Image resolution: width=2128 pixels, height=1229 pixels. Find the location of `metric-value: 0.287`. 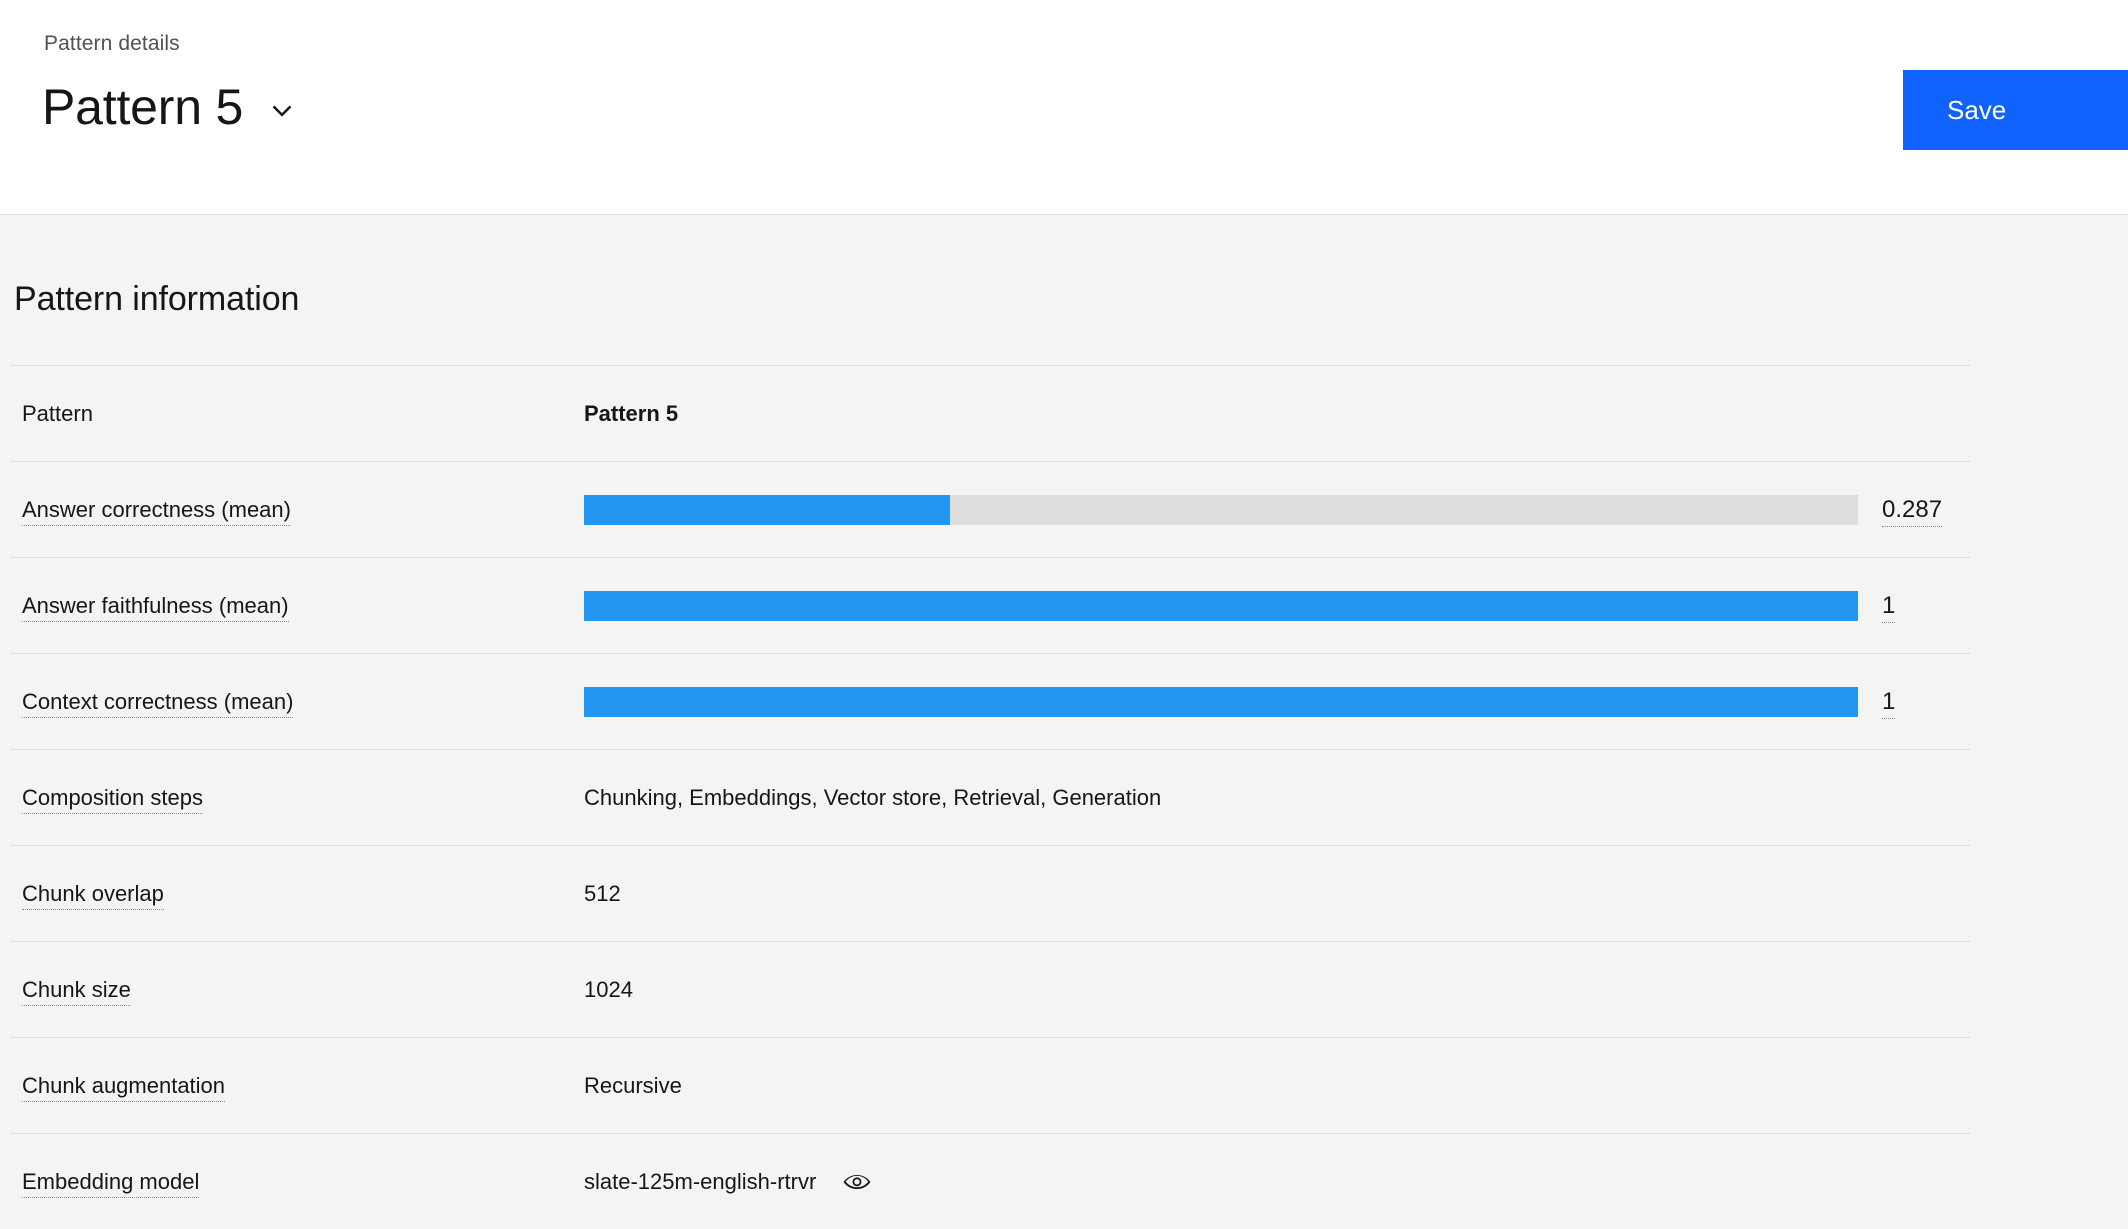

metric-value: 0.287 is located at coordinates (1912, 511).